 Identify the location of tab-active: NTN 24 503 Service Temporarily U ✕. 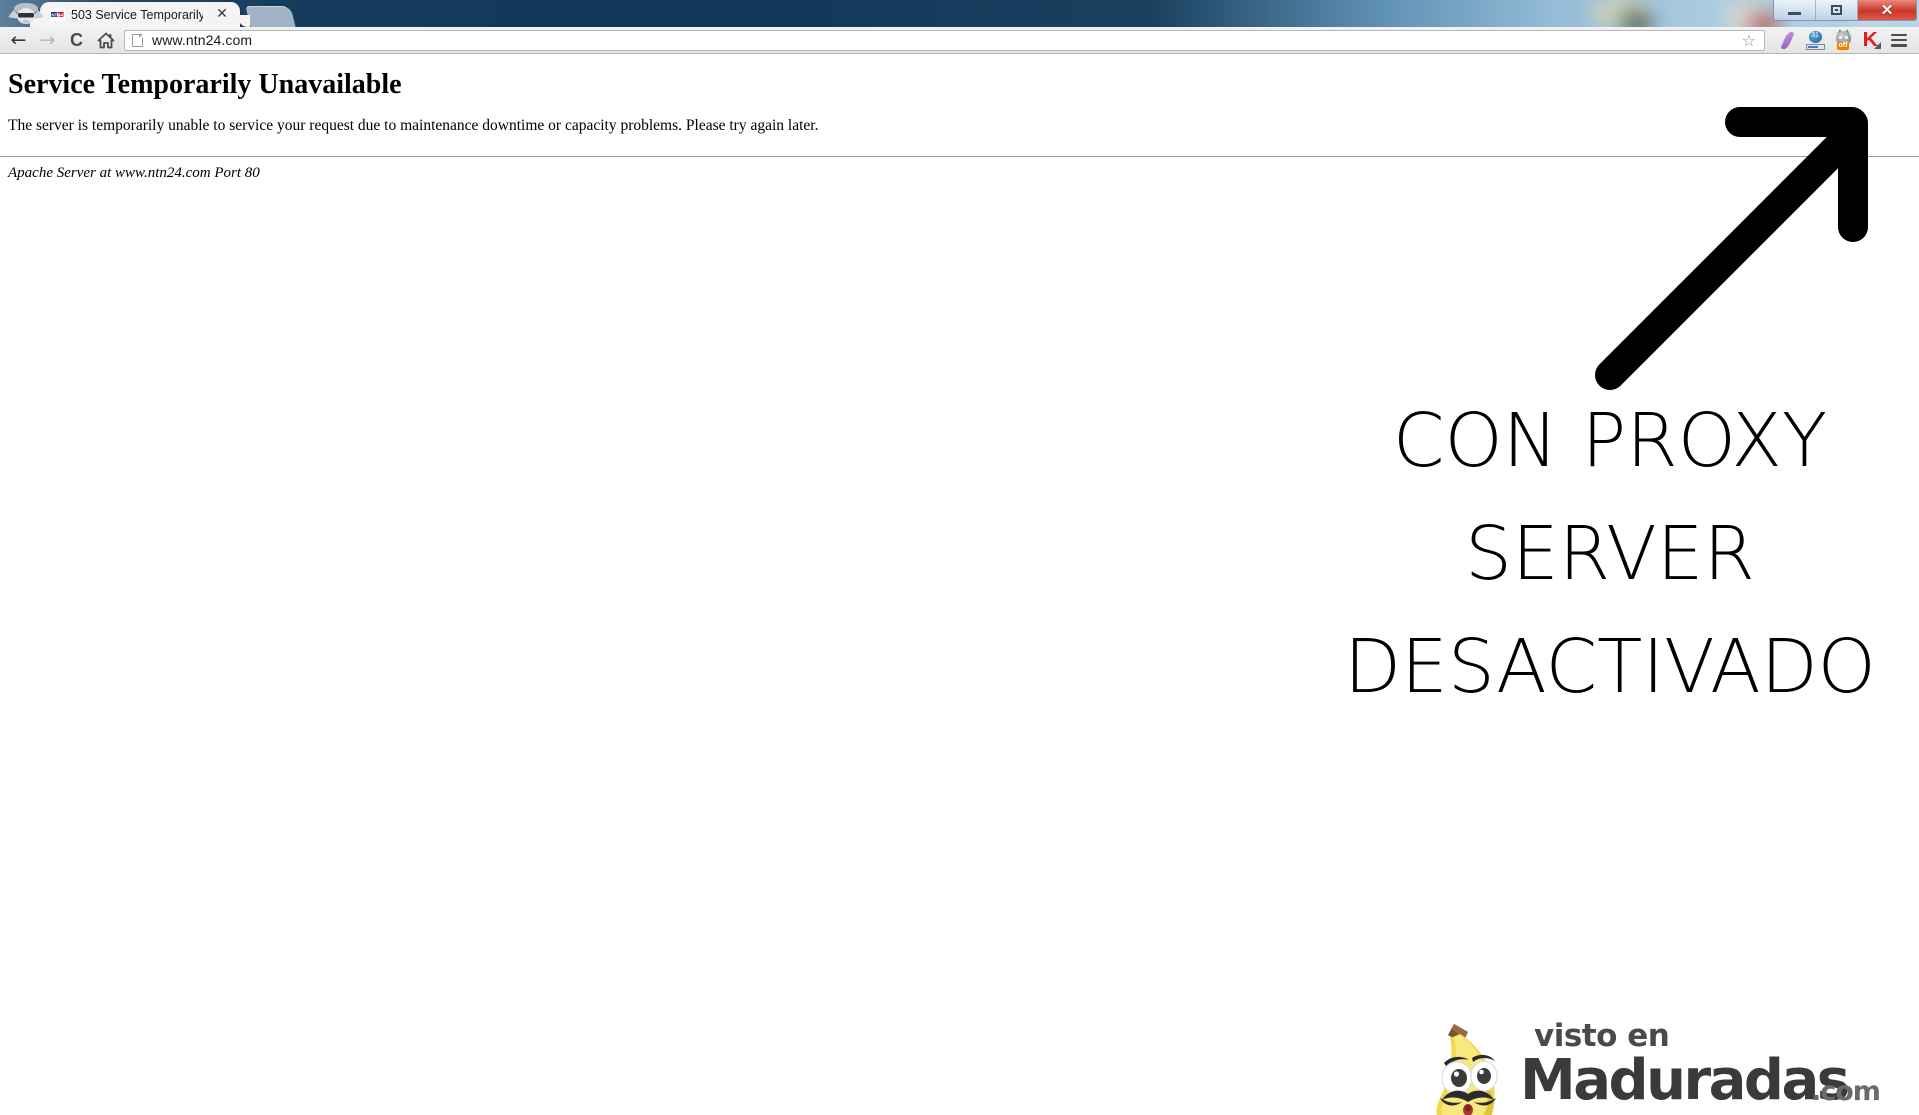
(140, 14).